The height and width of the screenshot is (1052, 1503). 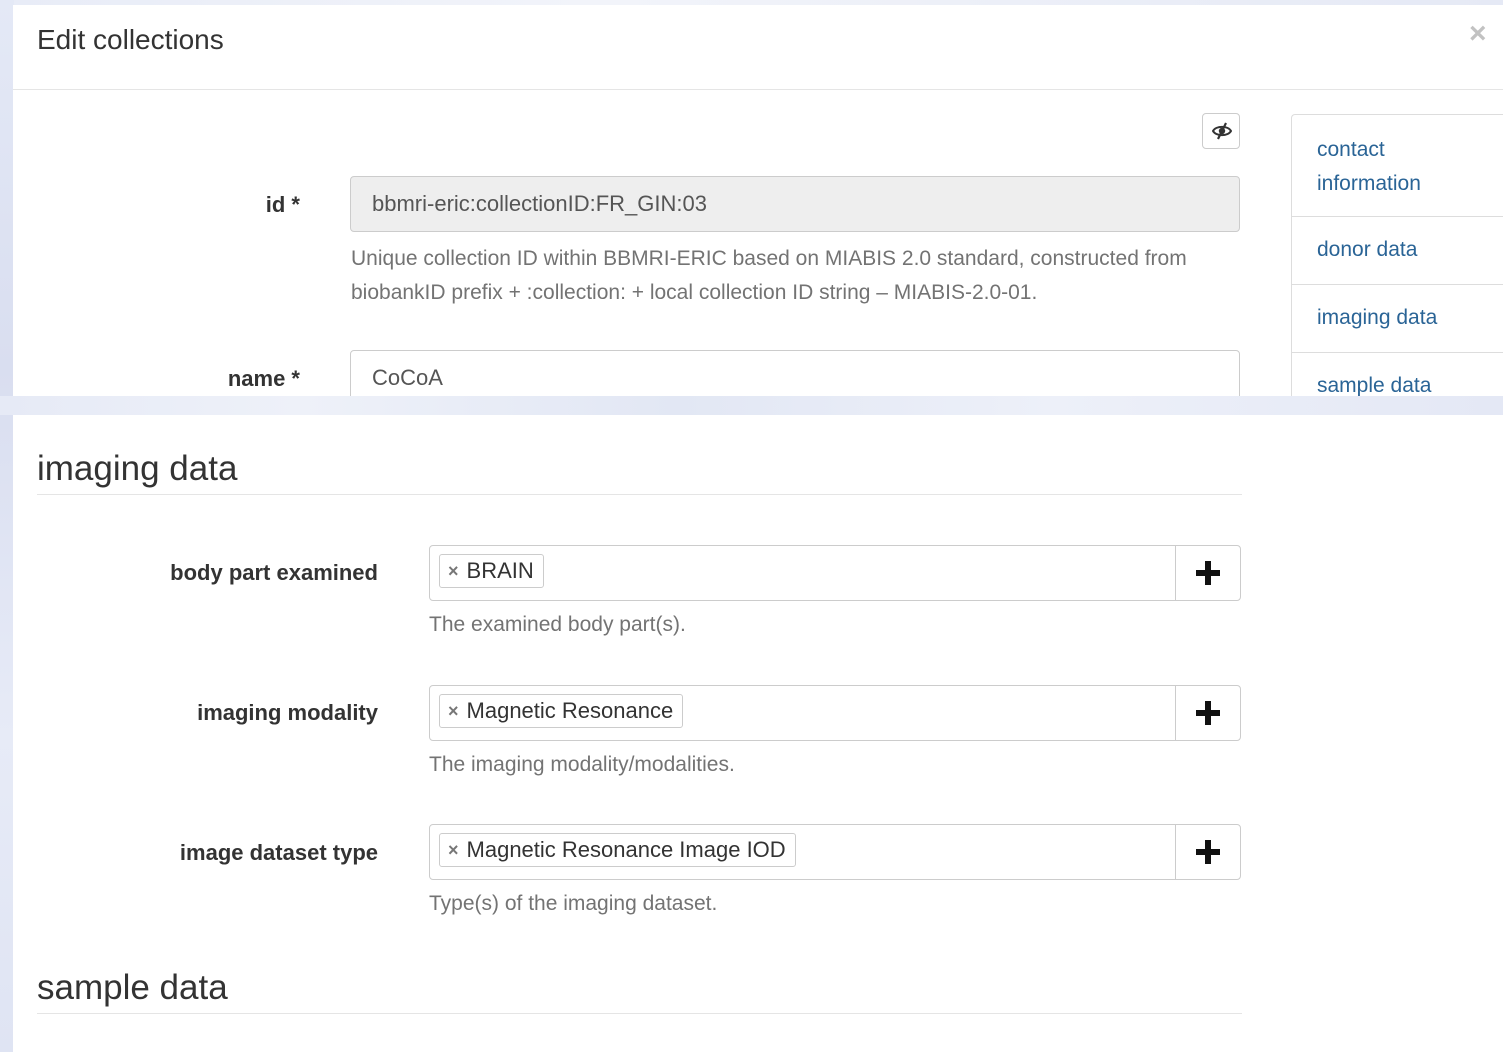 I want to click on image-dataset-type-help-text: Type(s) of the imaging dataset., so click(x=573, y=903).